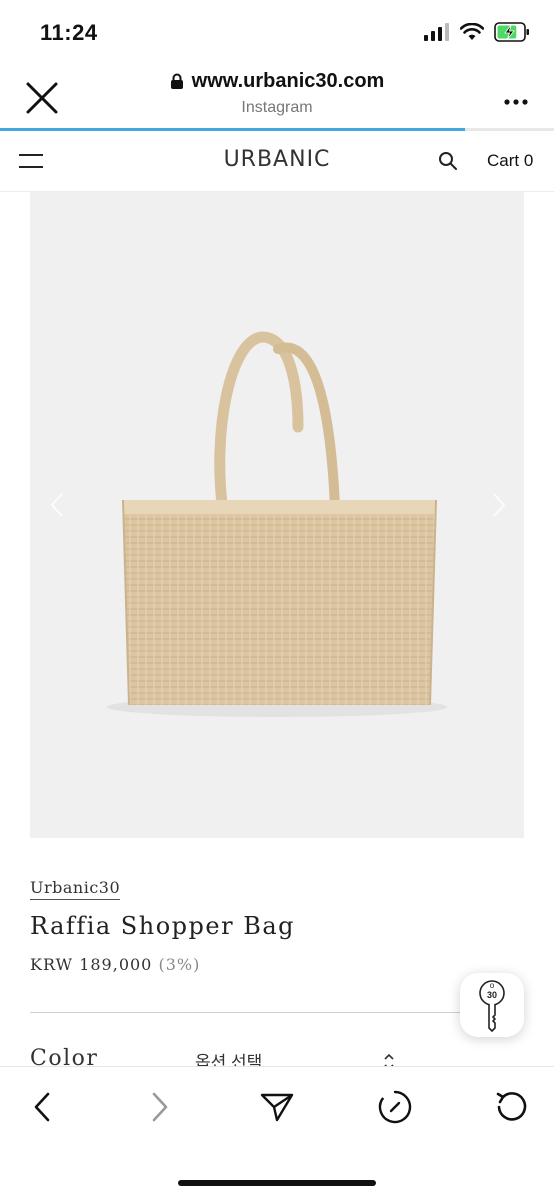  What do you see at coordinates (64, 1057) in the screenshot?
I see `color-label: Color` at bounding box center [64, 1057].